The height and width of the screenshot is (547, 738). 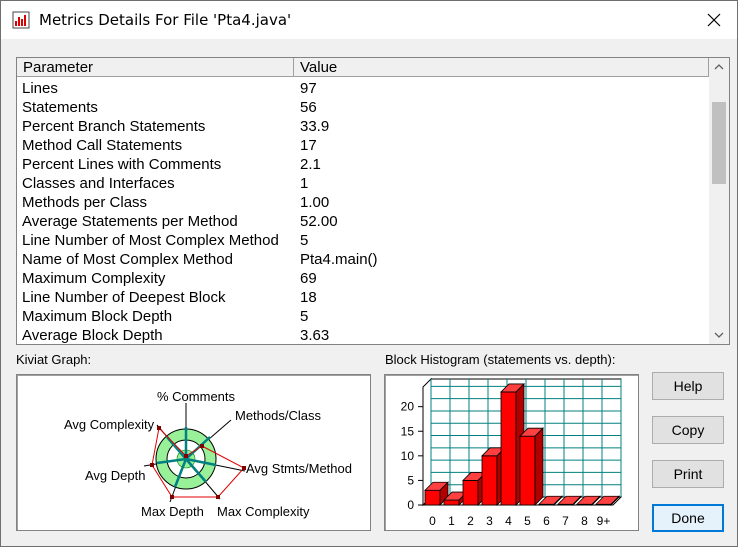 What do you see at coordinates (319, 221) in the screenshot?
I see `value-cell: 52.00` at bounding box center [319, 221].